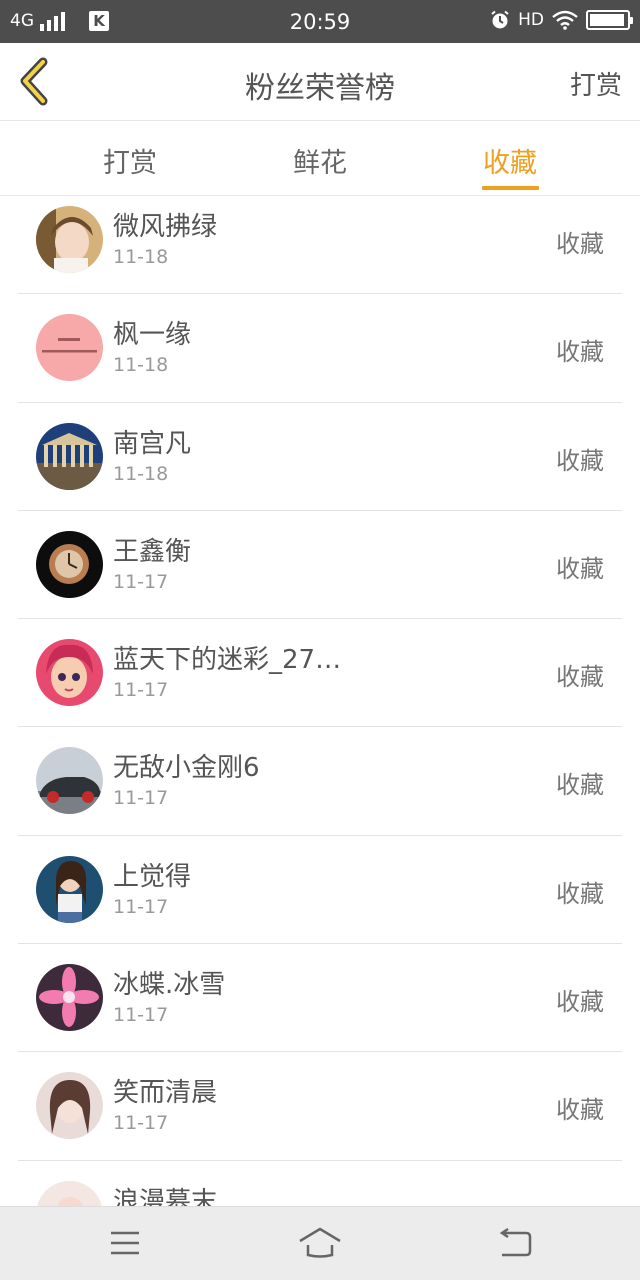 Image resolution: width=640 pixels, height=1280 pixels. What do you see at coordinates (320, 565) in the screenshot?
I see `list-item: 王鑫衡 11-17 收藏` at bounding box center [320, 565].